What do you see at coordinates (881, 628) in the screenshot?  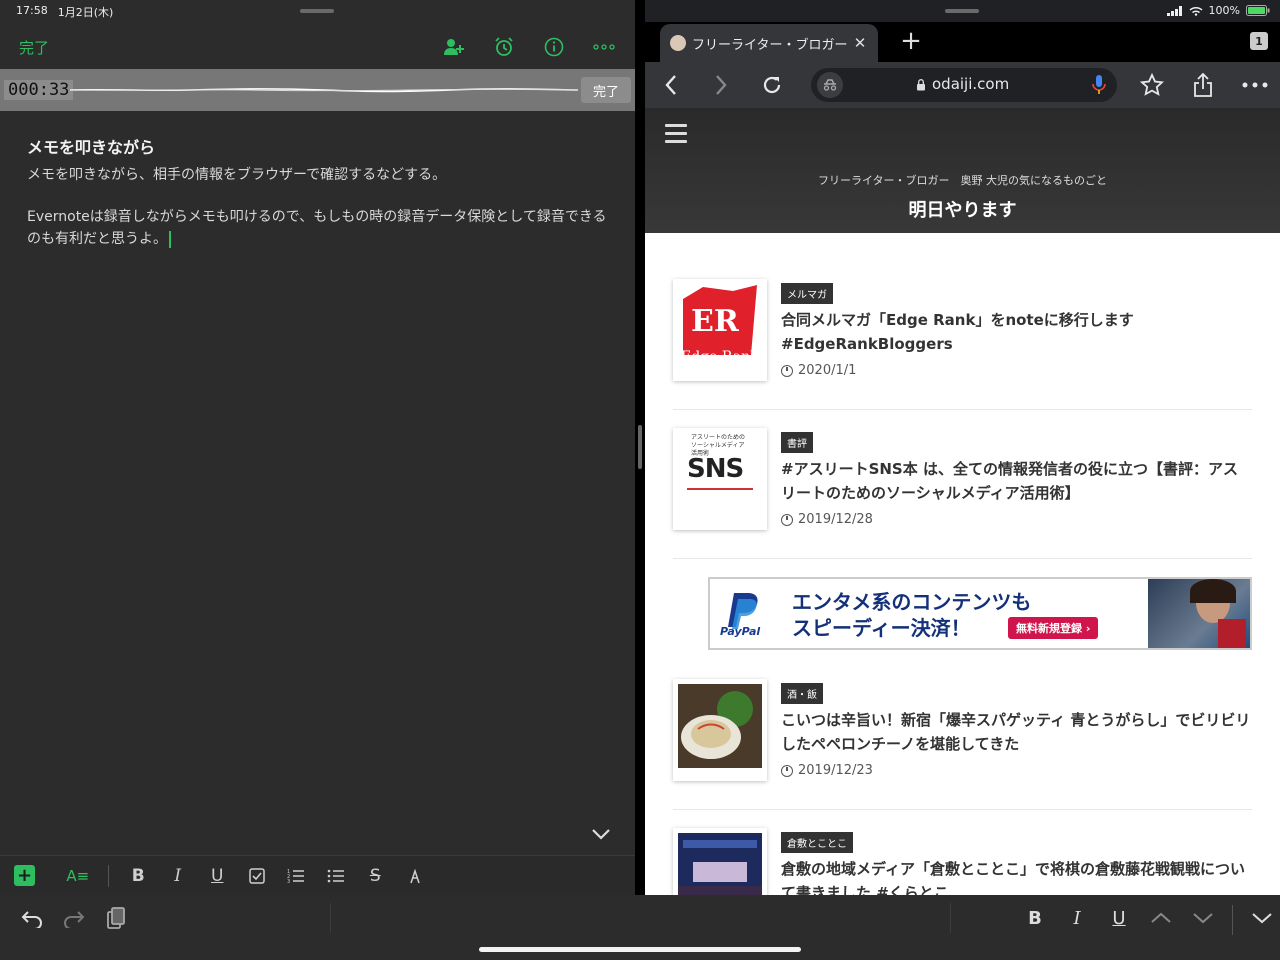 I see `ad-line-2: スピーディー決済！` at bounding box center [881, 628].